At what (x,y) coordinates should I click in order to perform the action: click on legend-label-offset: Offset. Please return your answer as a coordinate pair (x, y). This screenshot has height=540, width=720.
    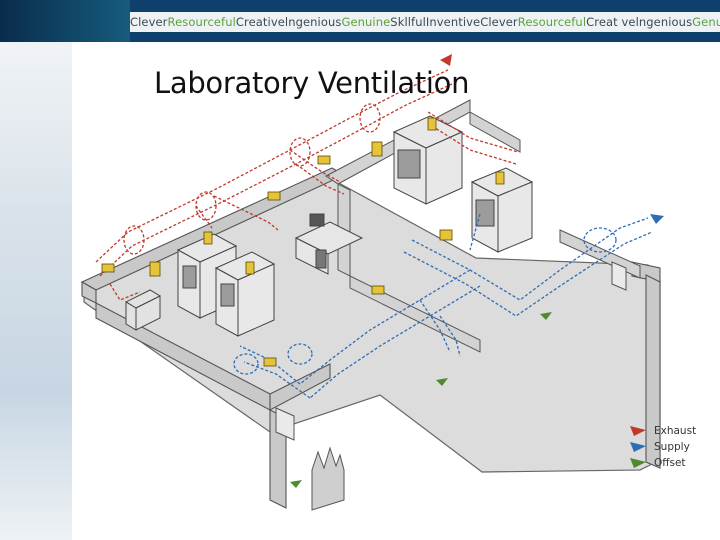
    Looking at the image, I should click on (670, 463).